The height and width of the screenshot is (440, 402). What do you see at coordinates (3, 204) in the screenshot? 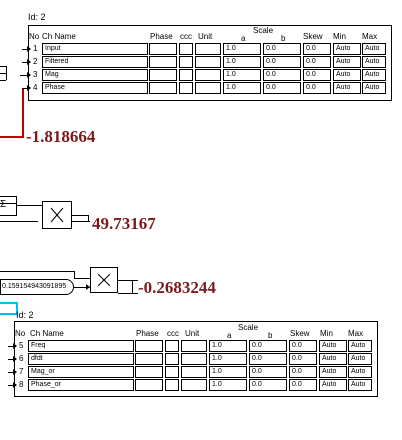
I see `sum-symbol-icon: Σ` at bounding box center [3, 204].